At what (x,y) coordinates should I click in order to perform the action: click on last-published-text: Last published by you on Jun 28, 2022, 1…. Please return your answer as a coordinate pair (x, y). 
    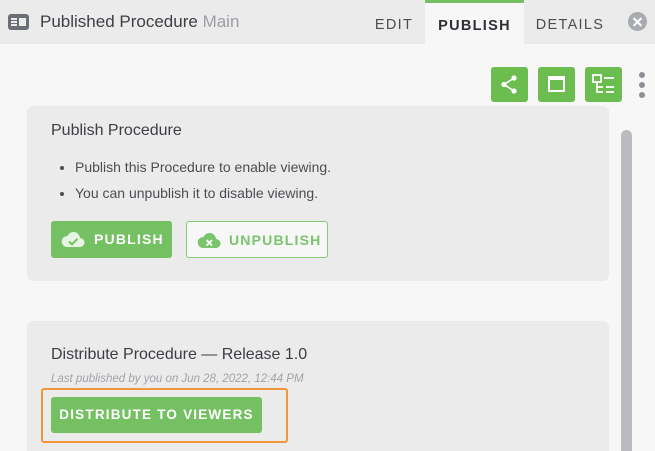
    Looking at the image, I should click on (177, 379).